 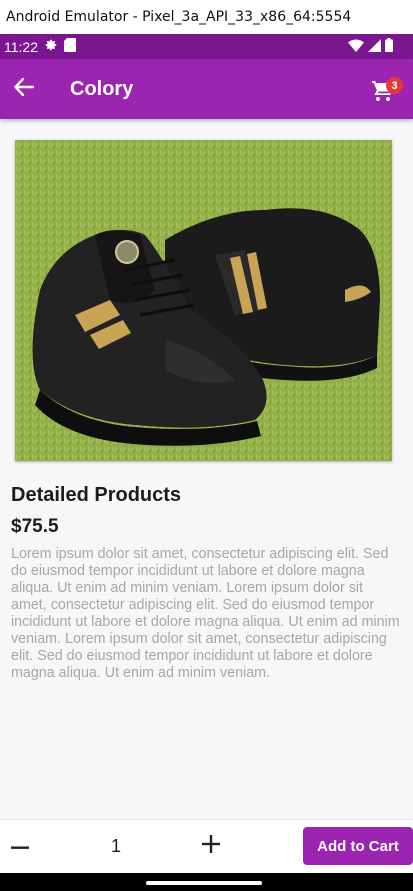 I want to click on back-button, so click(x=24, y=89).